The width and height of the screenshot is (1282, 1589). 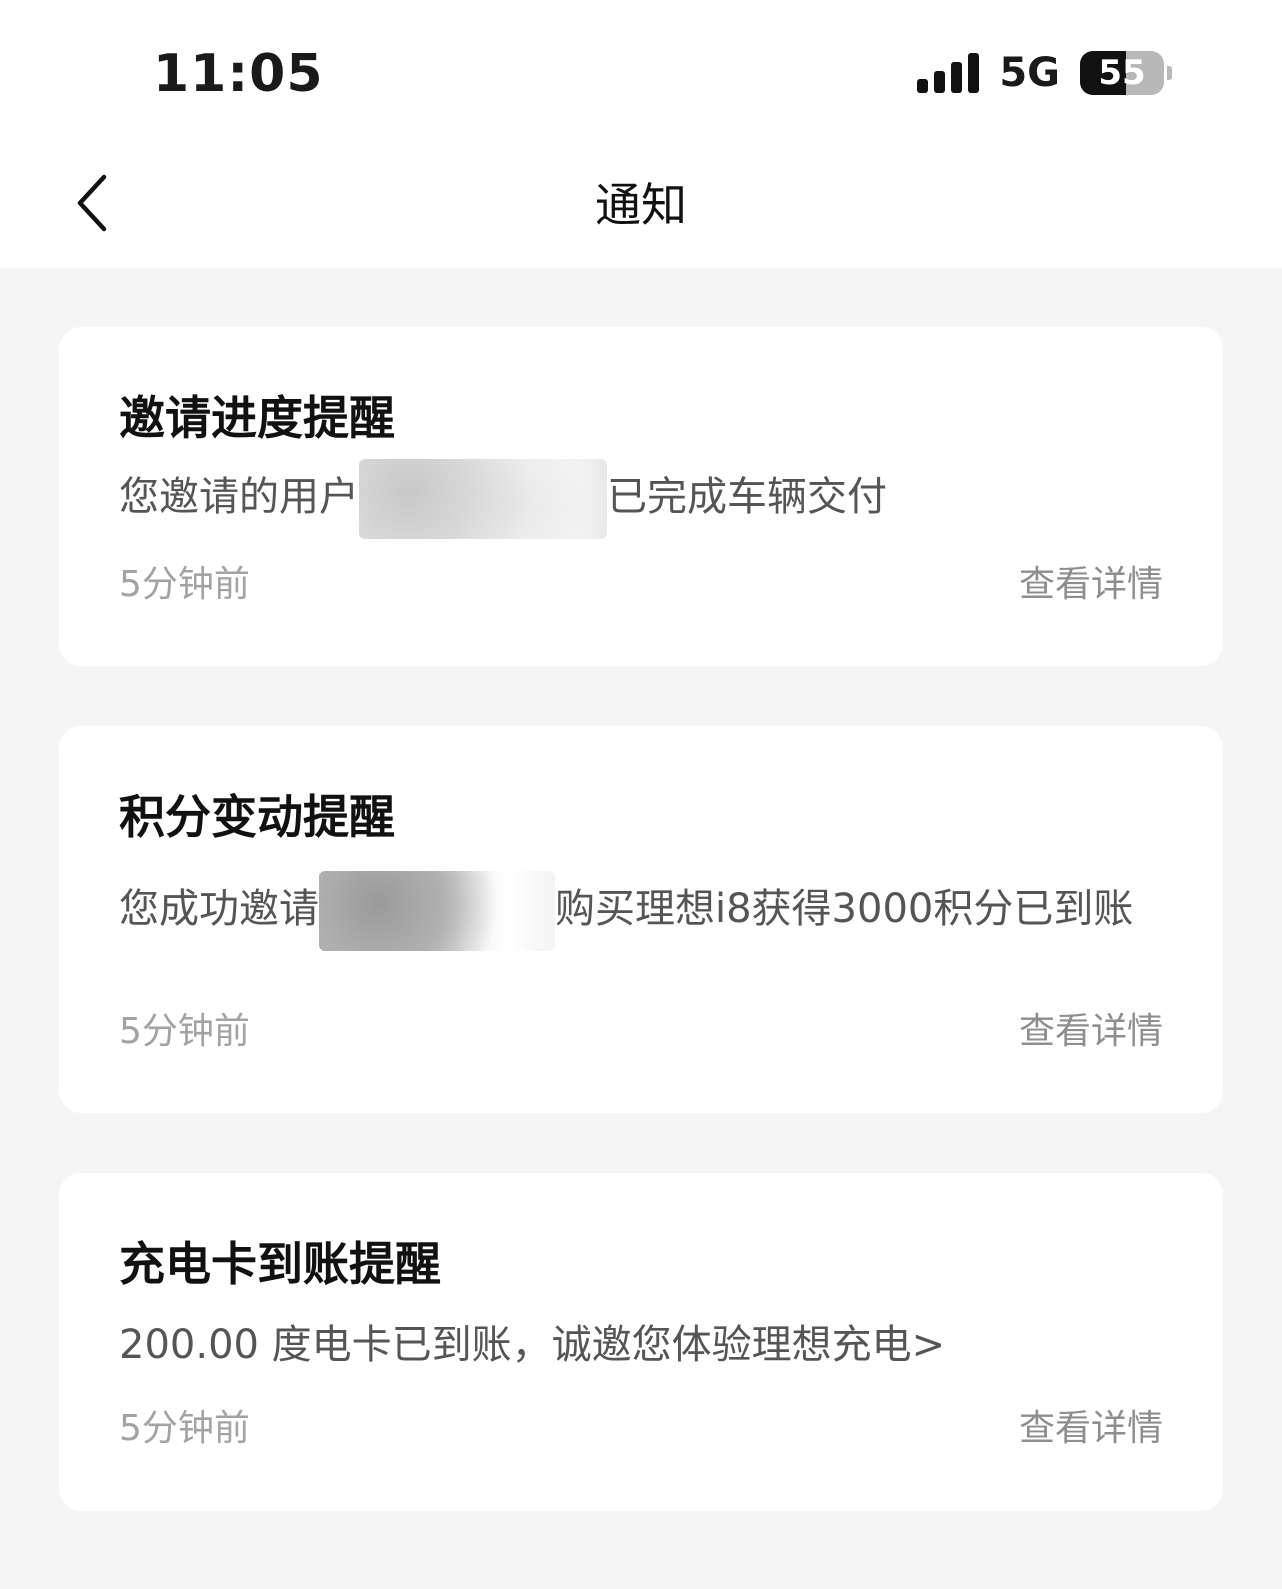 What do you see at coordinates (1122, 73) in the screenshot?
I see `battery-level: 55` at bounding box center [1122, 73].